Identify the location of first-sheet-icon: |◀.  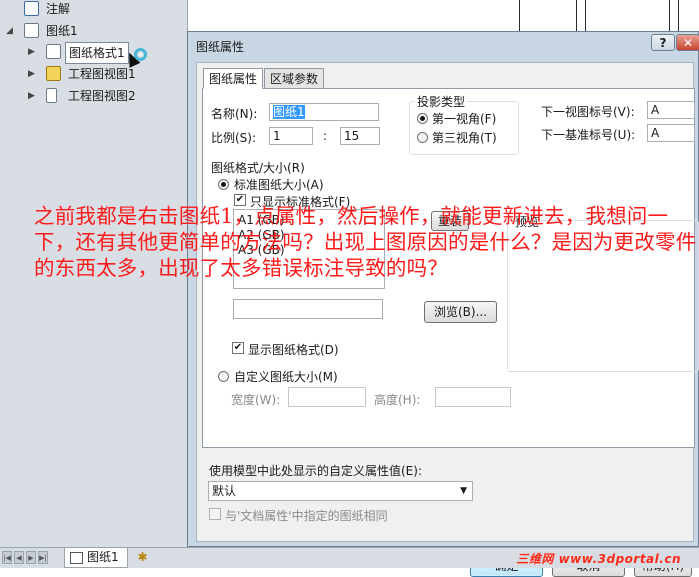
(7, 557).